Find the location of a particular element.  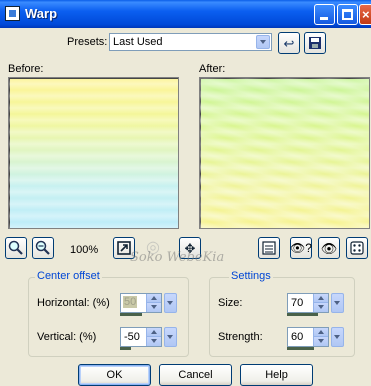

horizontal-down is located at coordinates (153, 307).